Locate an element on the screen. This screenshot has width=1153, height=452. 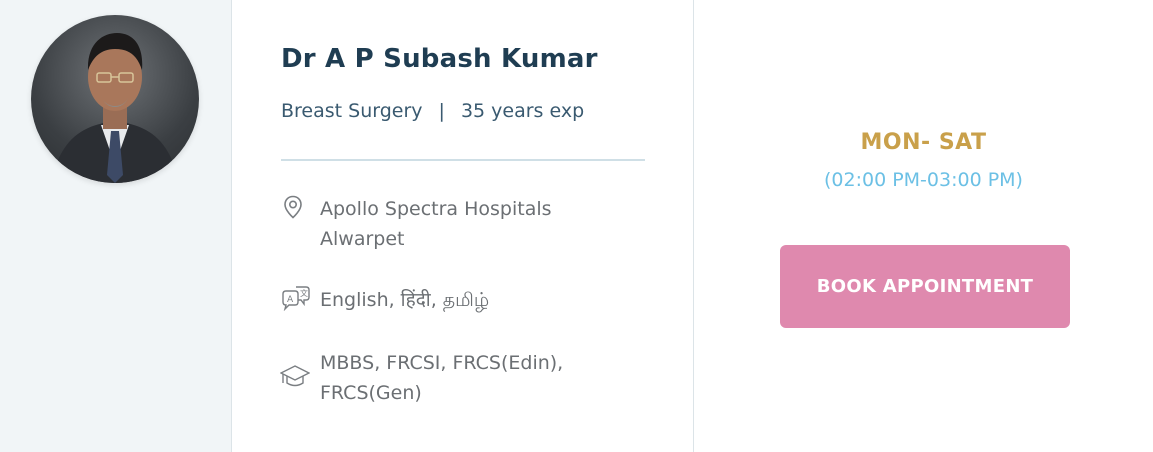
book-appointment-button: BOOK APPOINTMENT is located at coordinates (925, 286).